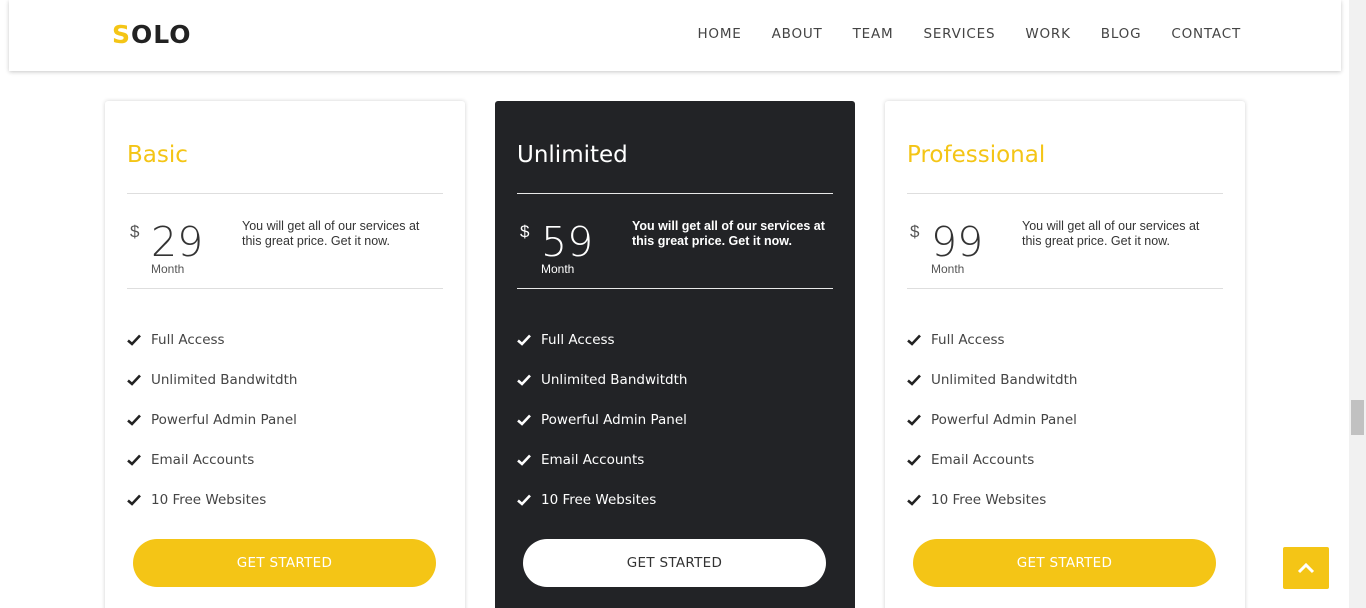 This screenshot has width=1366, height=608. Describe the element at coordinates (572, 155) in the screenshot. I see `plan-title: Unlimited` at that location.